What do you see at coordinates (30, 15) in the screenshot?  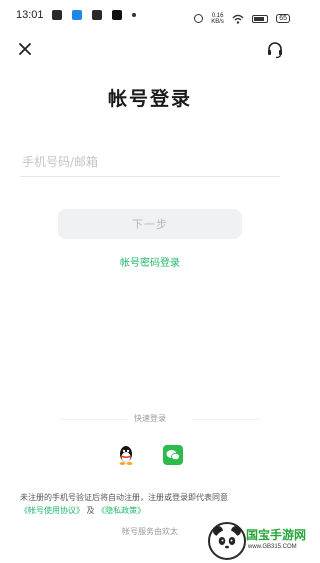 I see `status-time: 13:01` at bounding box center [30, 15].